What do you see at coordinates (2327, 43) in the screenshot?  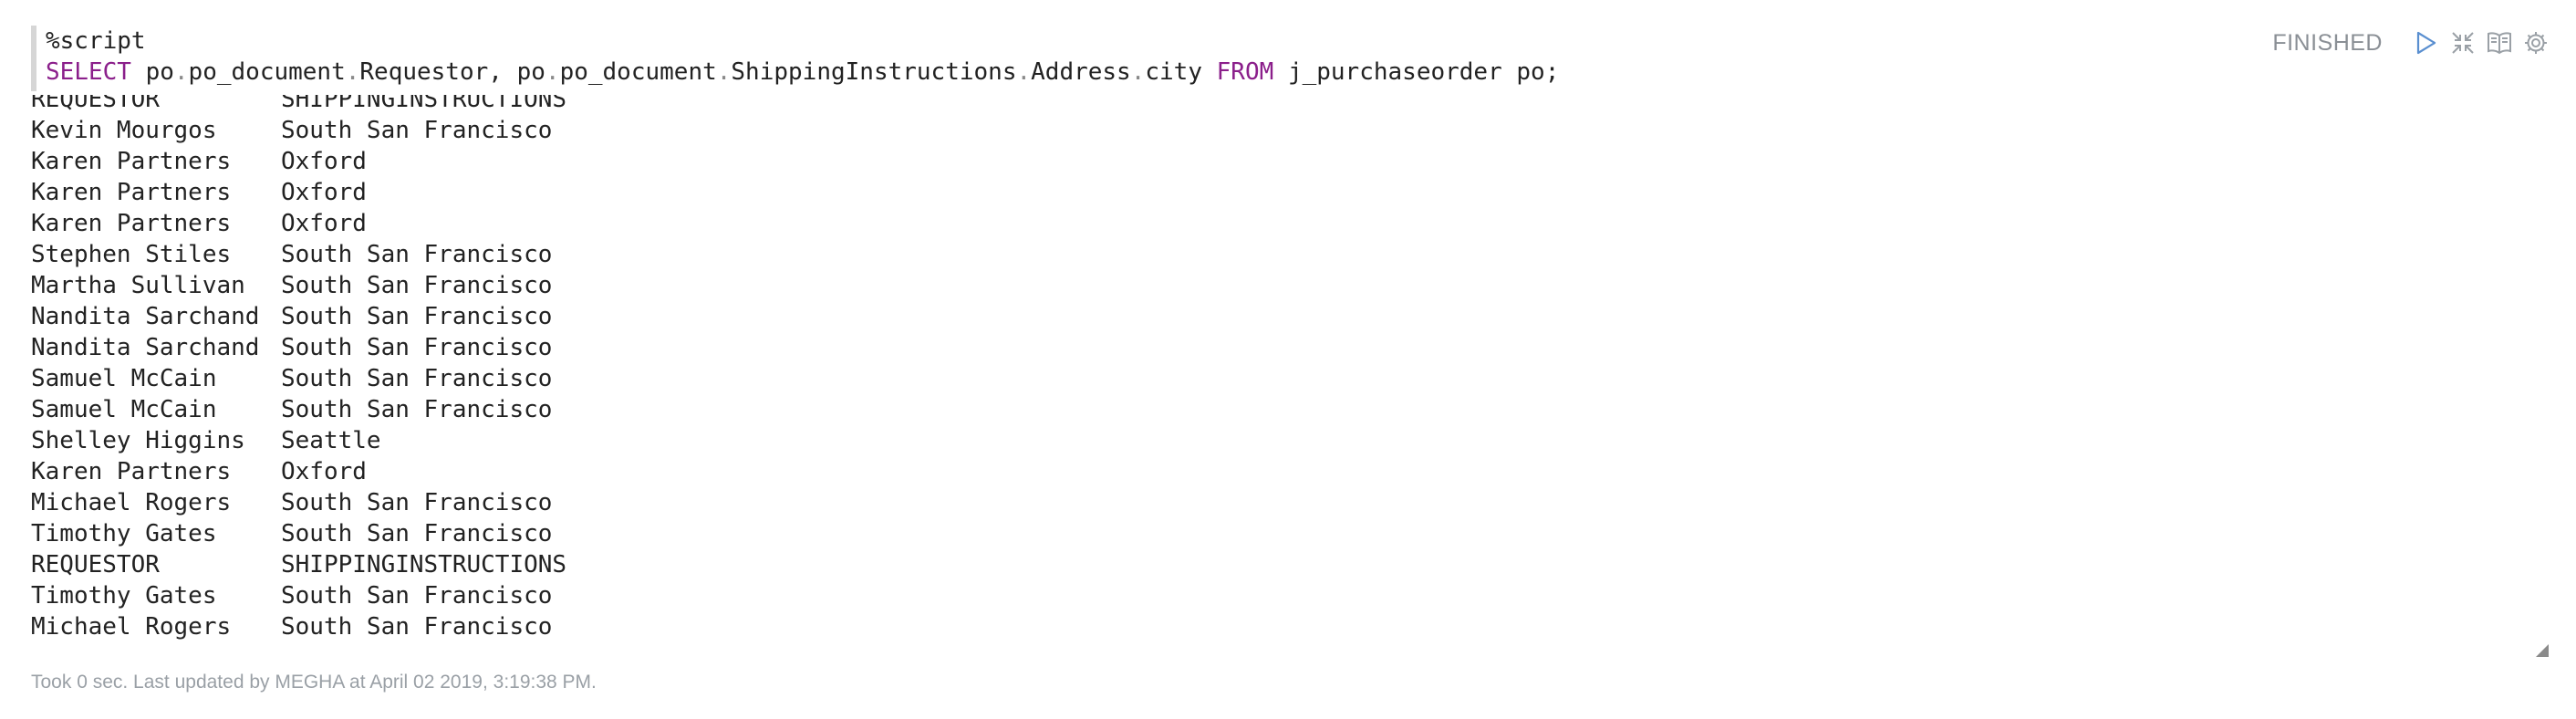 I see `status-label: FINISHED` at bounding box center [2327, 43].